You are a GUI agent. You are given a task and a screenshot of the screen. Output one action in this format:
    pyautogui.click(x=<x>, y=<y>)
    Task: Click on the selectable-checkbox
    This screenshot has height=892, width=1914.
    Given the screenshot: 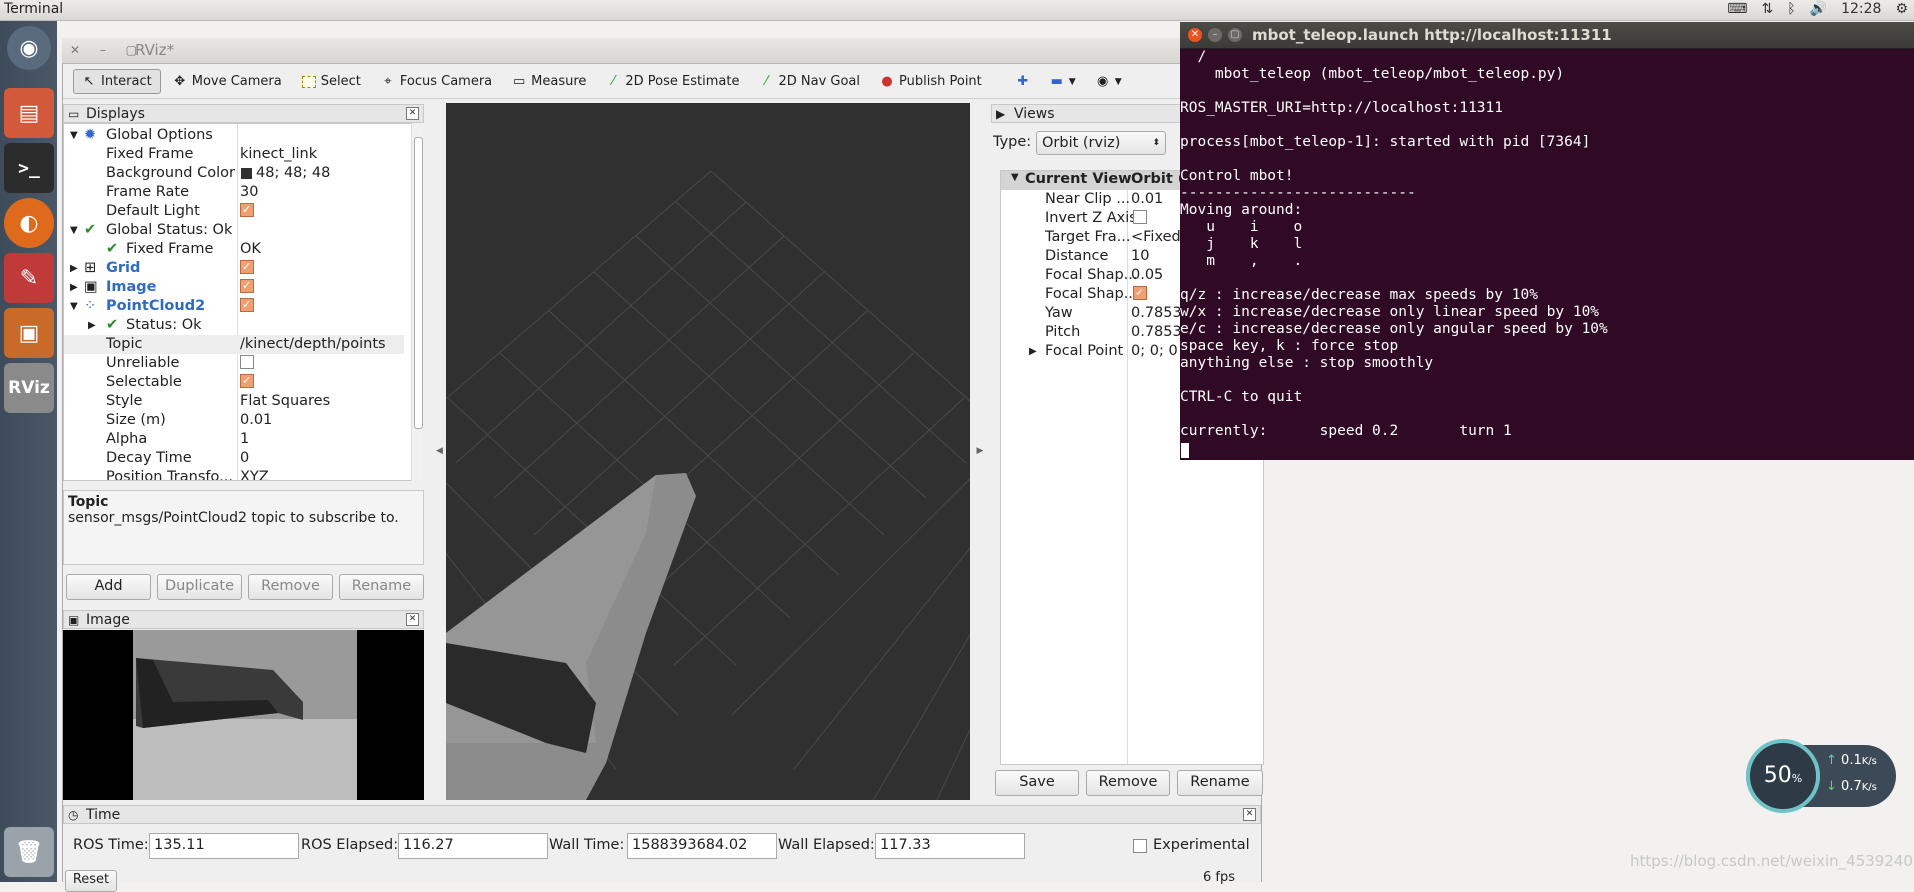 What is the action you would take?
    pyautogui.click(x=247, y=380)
    